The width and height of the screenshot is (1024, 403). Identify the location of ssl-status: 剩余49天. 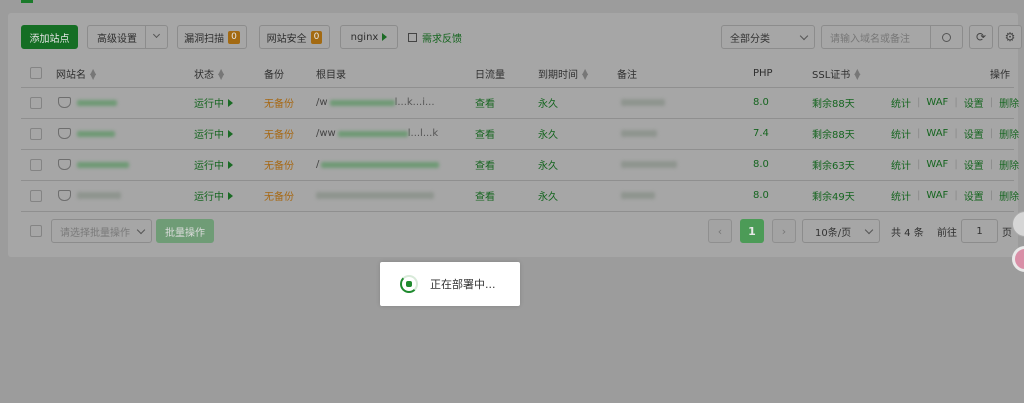
(833, 195).